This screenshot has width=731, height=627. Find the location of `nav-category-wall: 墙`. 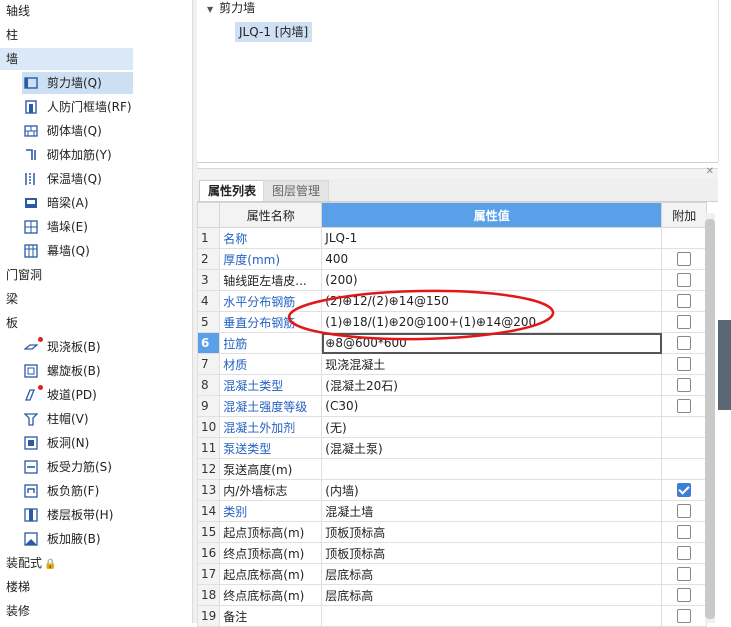

nav-category-wall: 墙 is located at coordinates (66, 59).